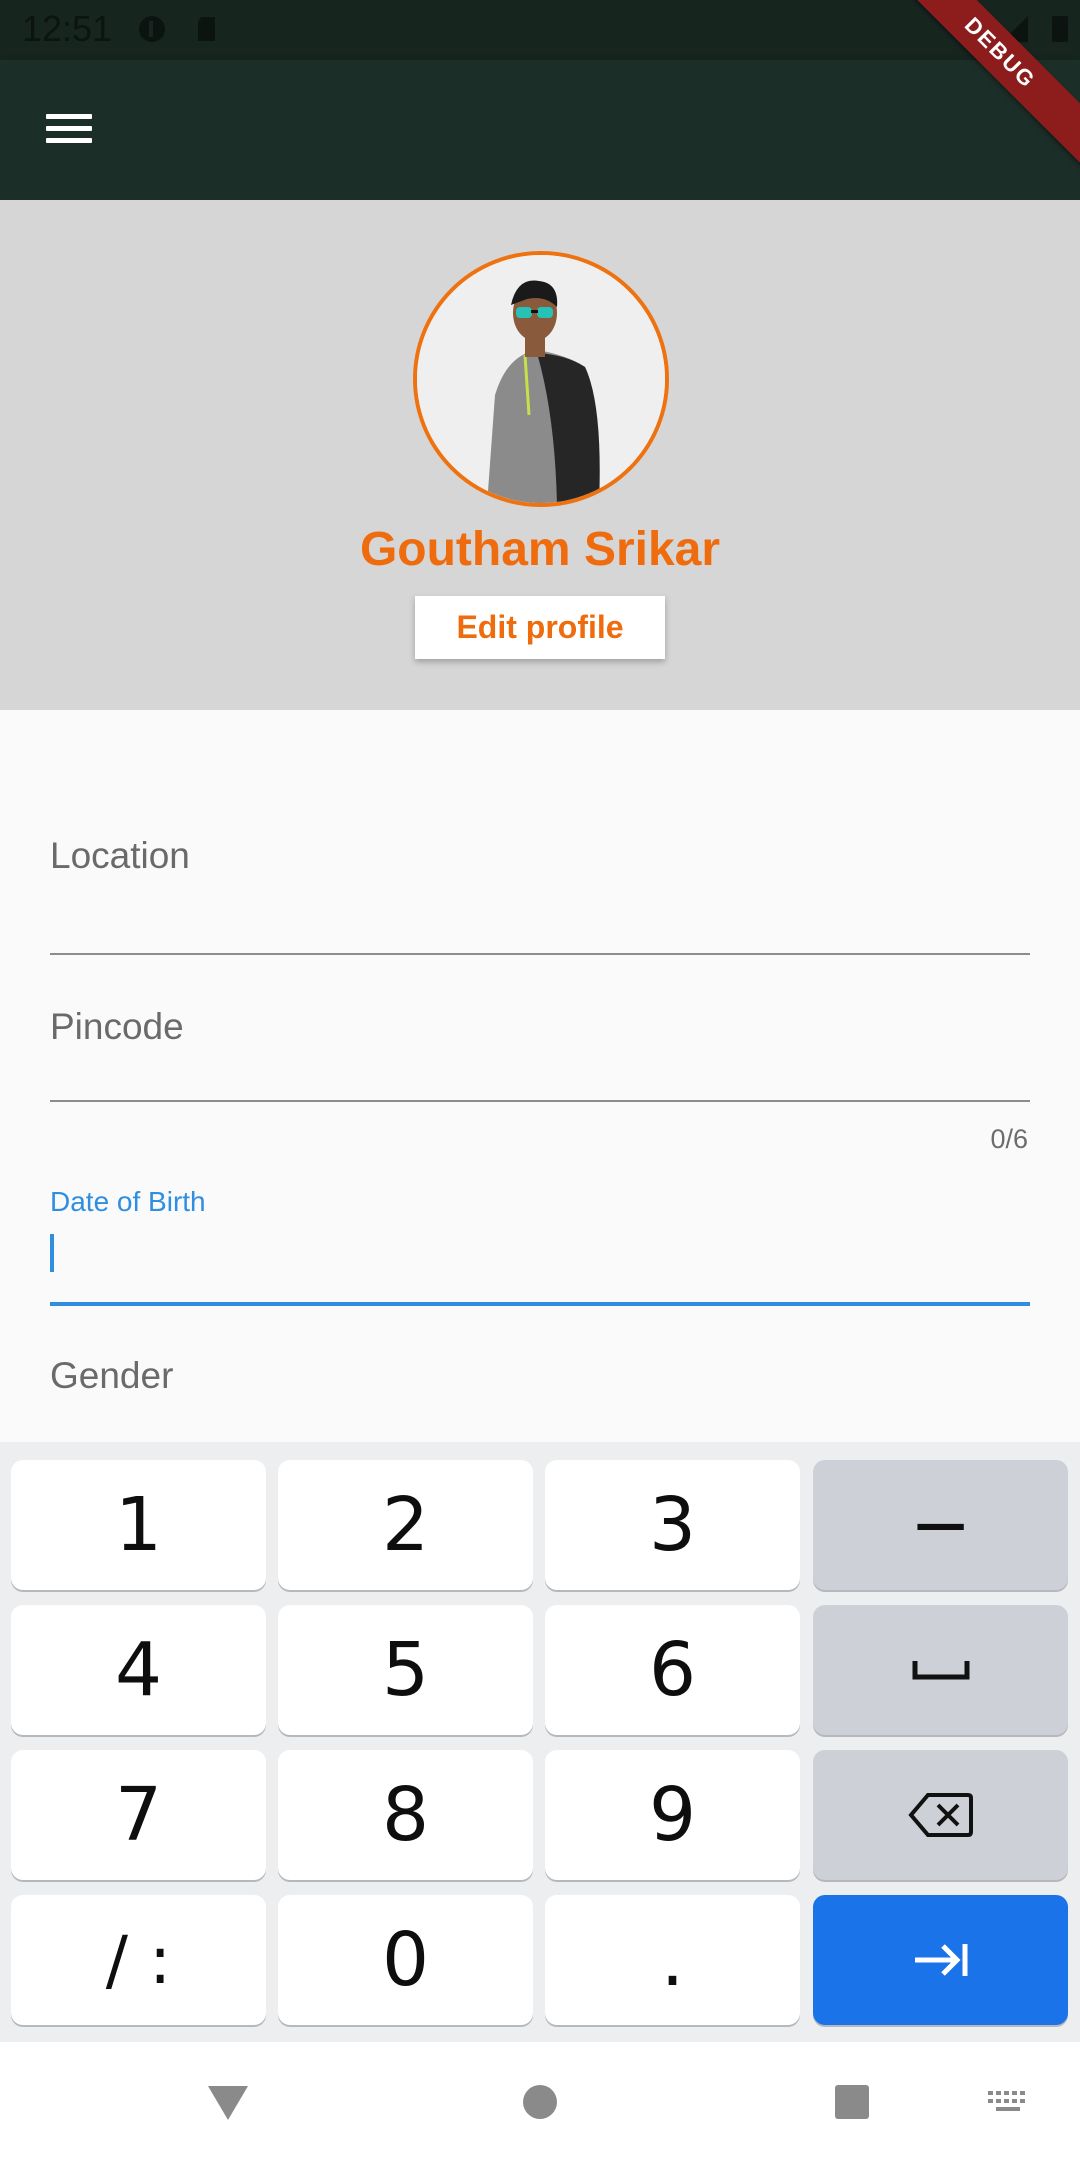 Image resolution: width=1080 pixels, height=2160 pixels. I want to click on location-label: Location, so click(120, 855).